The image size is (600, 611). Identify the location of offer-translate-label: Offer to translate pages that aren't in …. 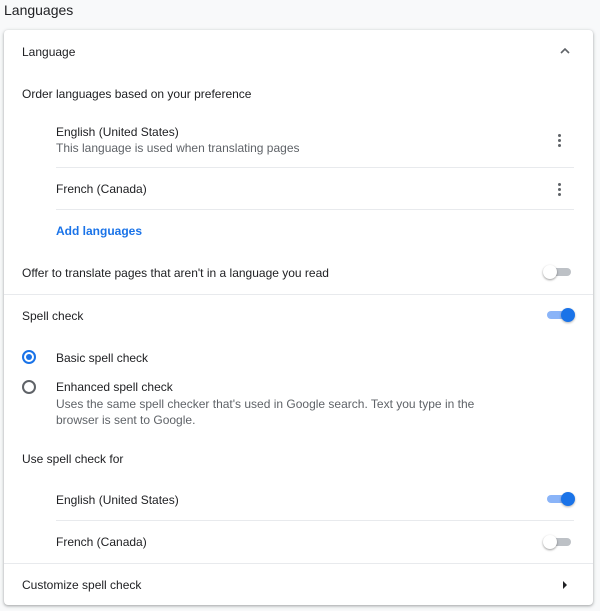
(175, 273).